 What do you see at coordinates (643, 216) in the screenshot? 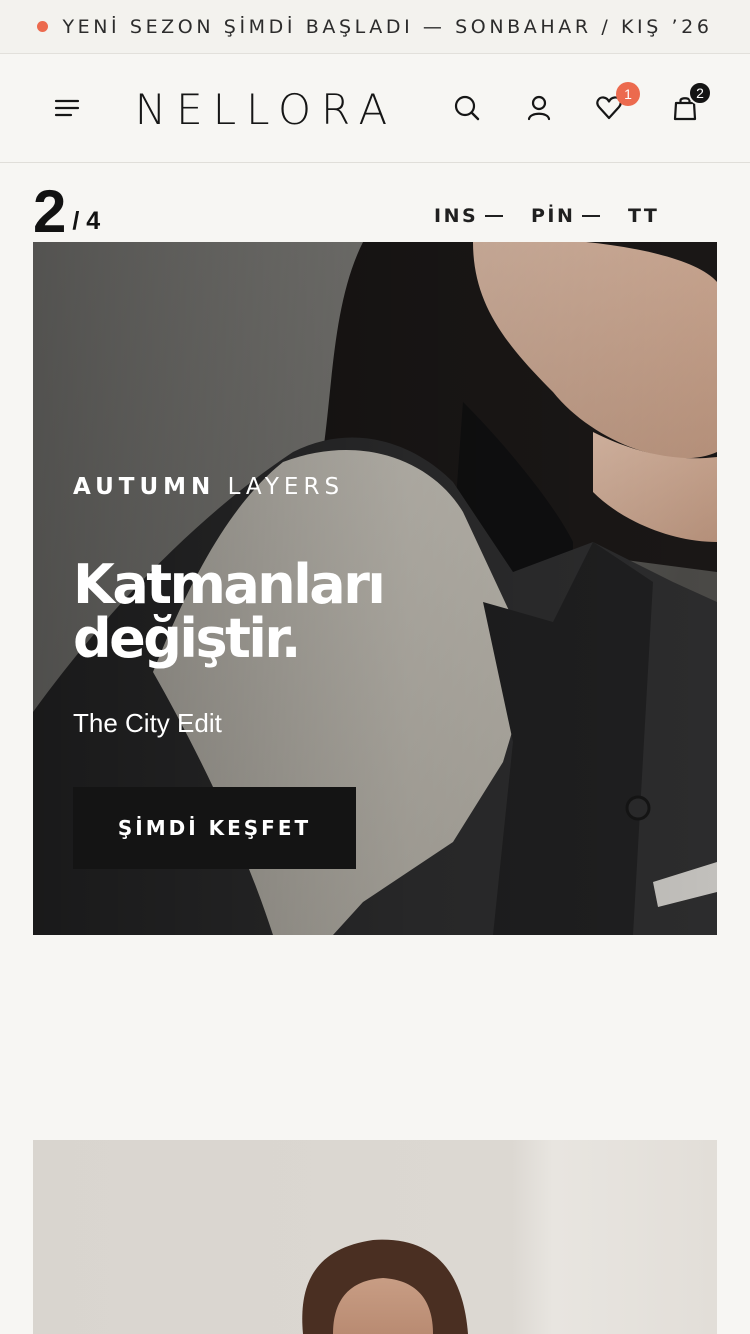
I see `social-link-tiktok: TT` at bounding box center [643, 216].